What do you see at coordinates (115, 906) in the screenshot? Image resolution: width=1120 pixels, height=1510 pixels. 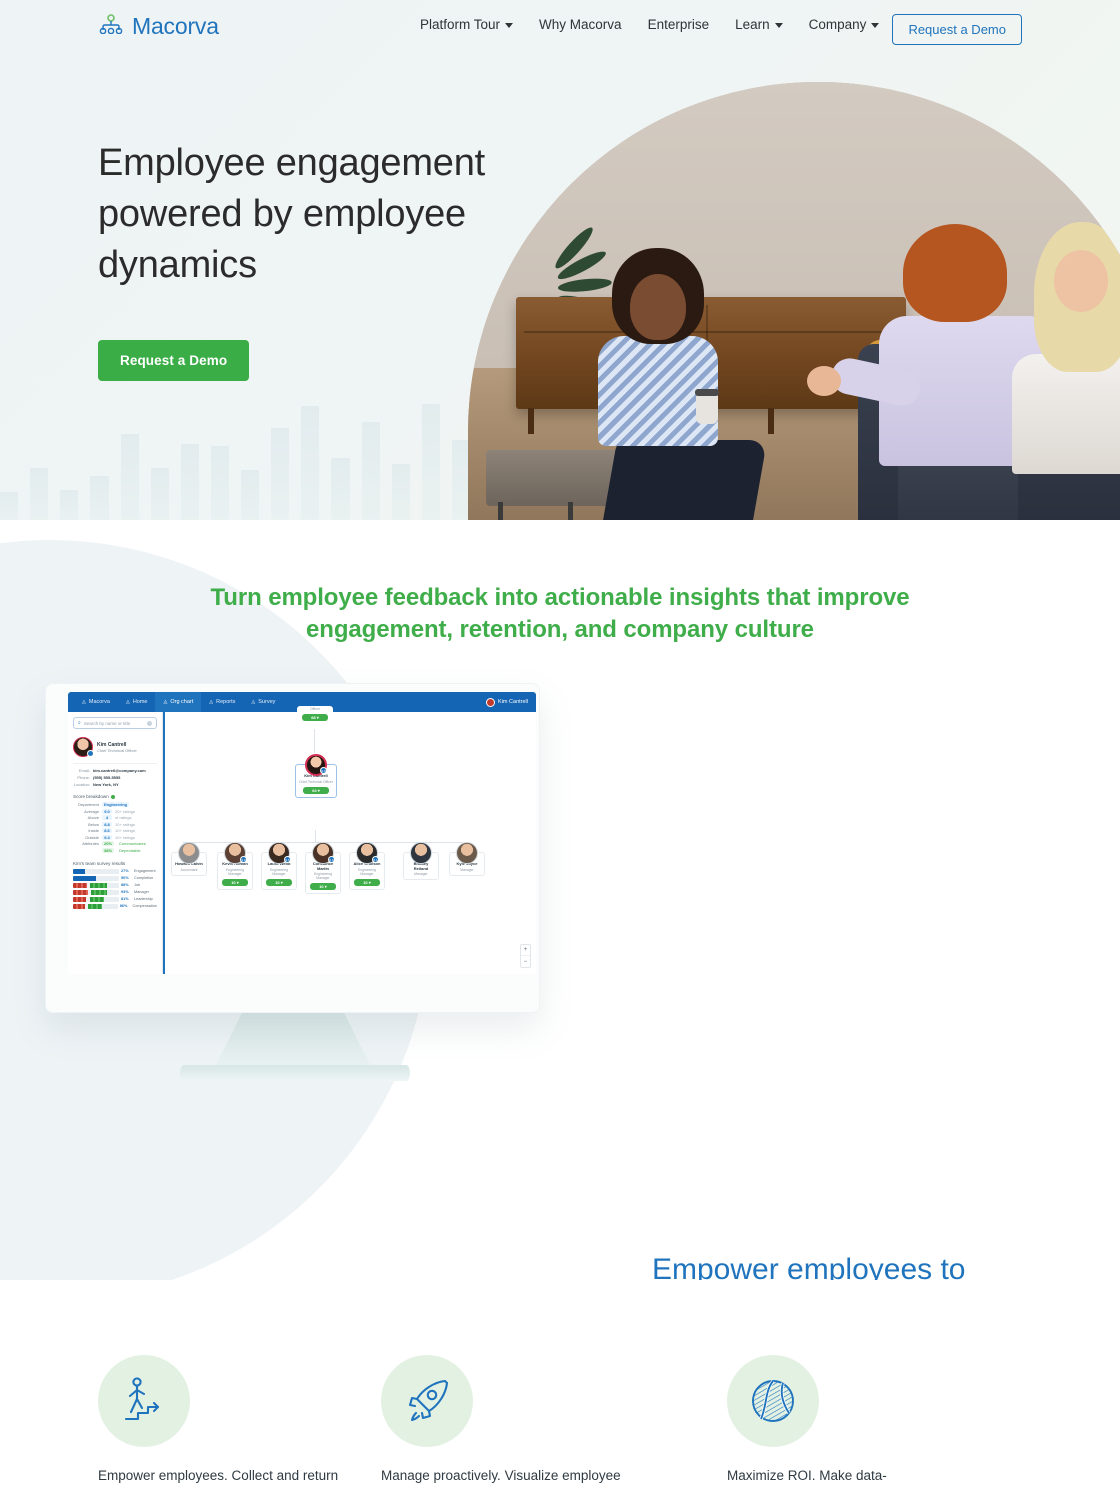 I see `team-result-row: 86% Compensation` at bounding box center [115, 906].